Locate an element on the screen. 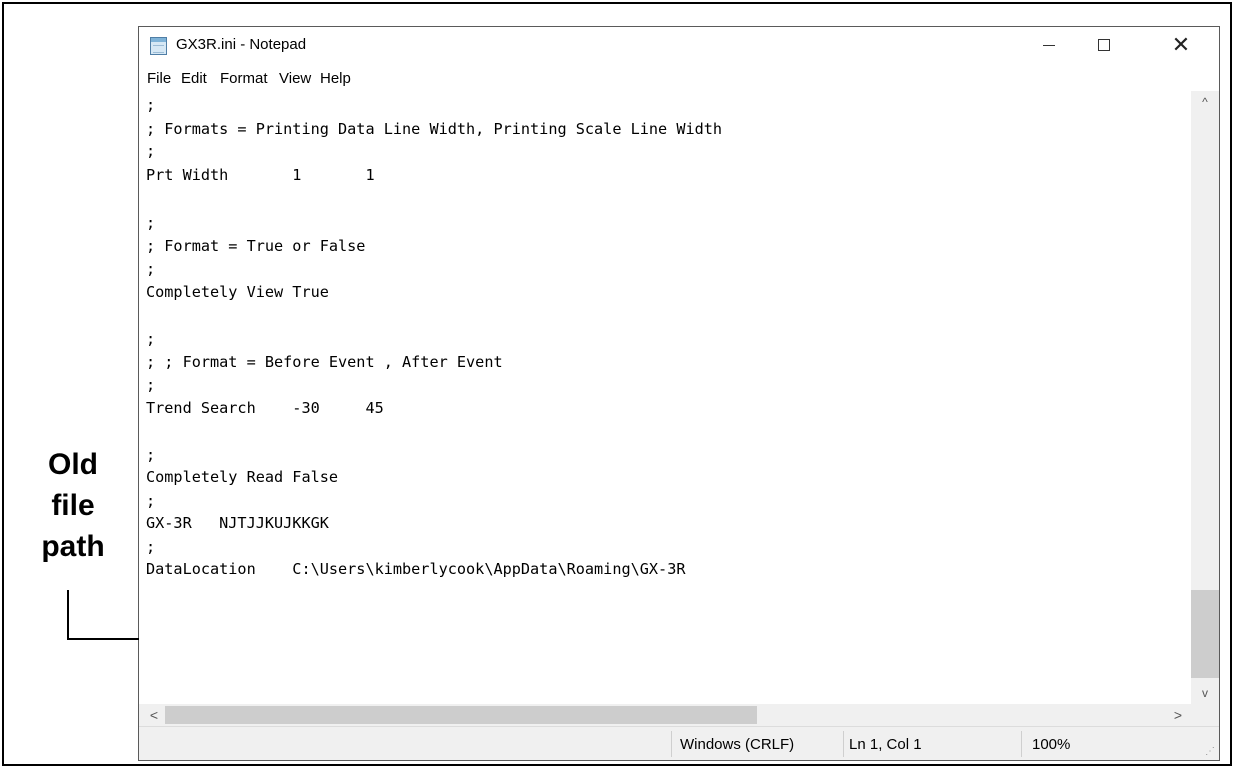 The height and width of the screenshot is (770, 1236). callout-line-2: file is located at coordinates (73, 505).